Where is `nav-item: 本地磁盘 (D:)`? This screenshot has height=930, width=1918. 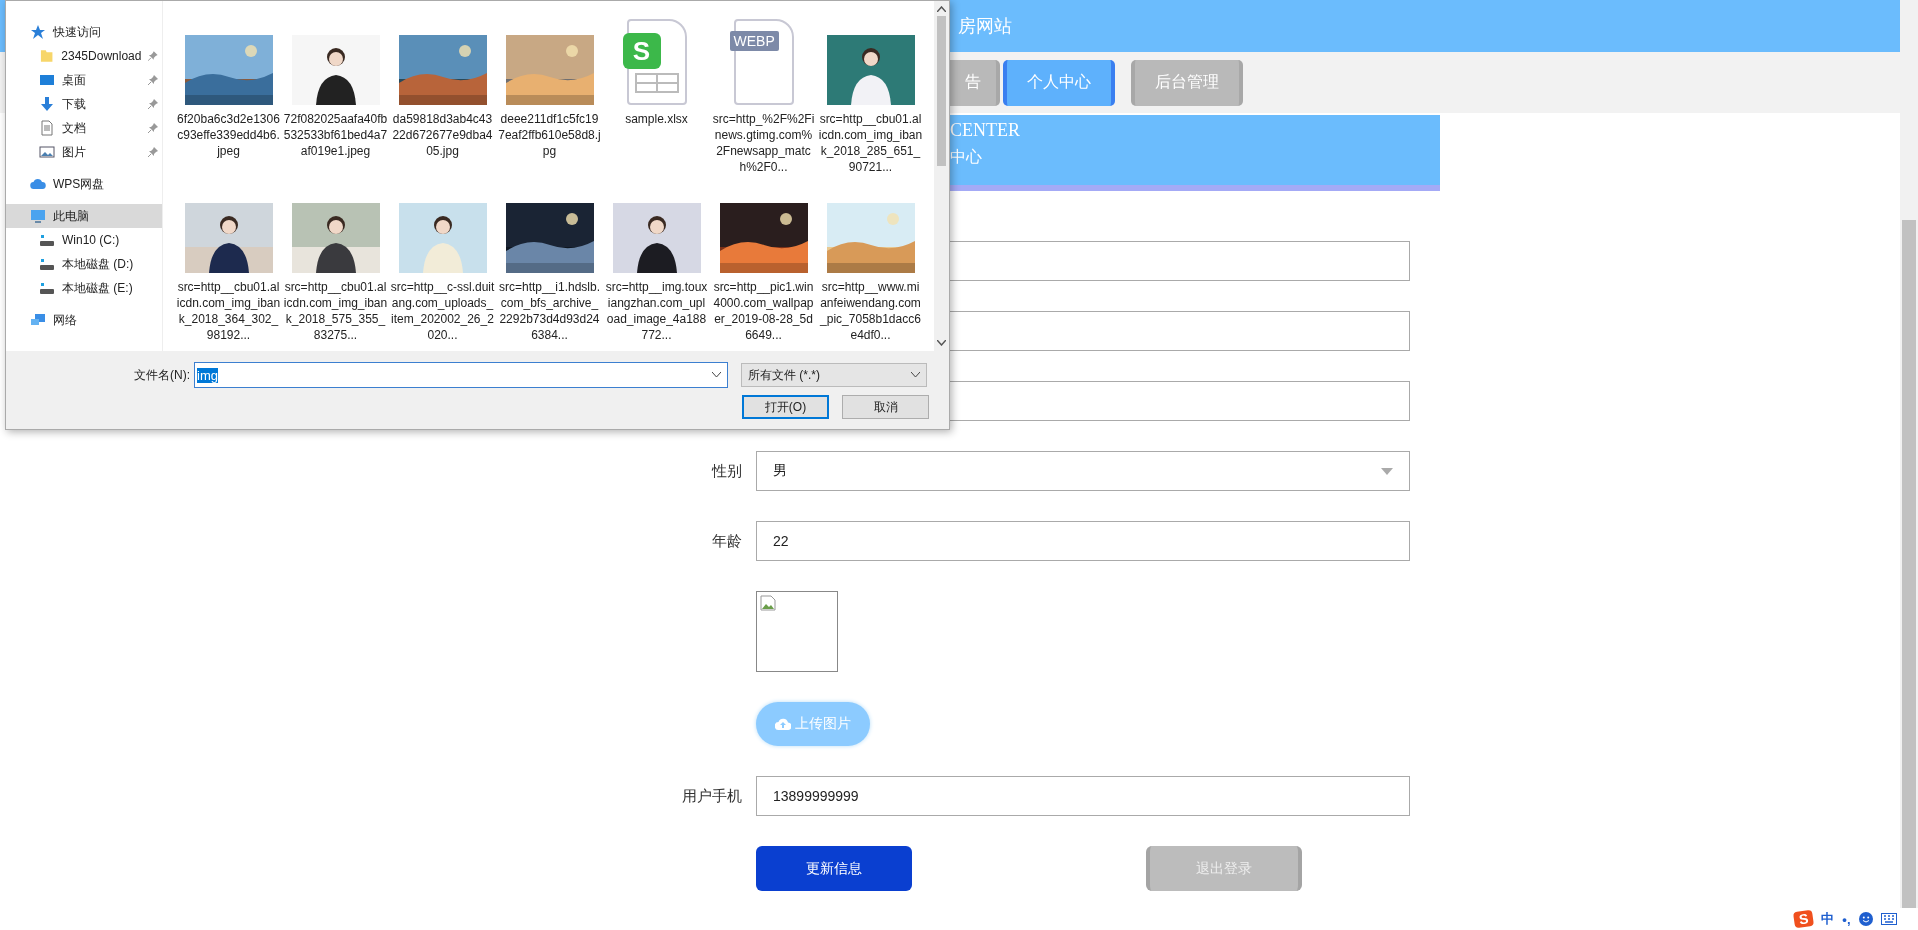 nav-item: 本地磁盘 (D:) is located at coordinates (84, 264).